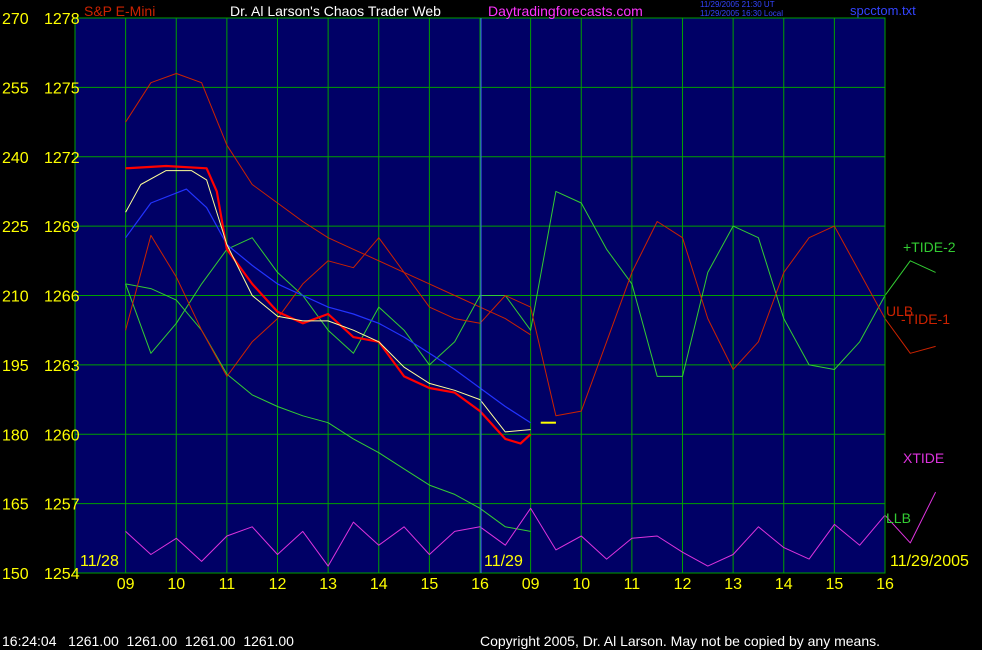 The height and width of the screenshot is (650, 982). Describe the element at coordinates (737, 4) in the screenshot. I see `timestamp-ut: 11/29/2005 21:30 UT` at that location.